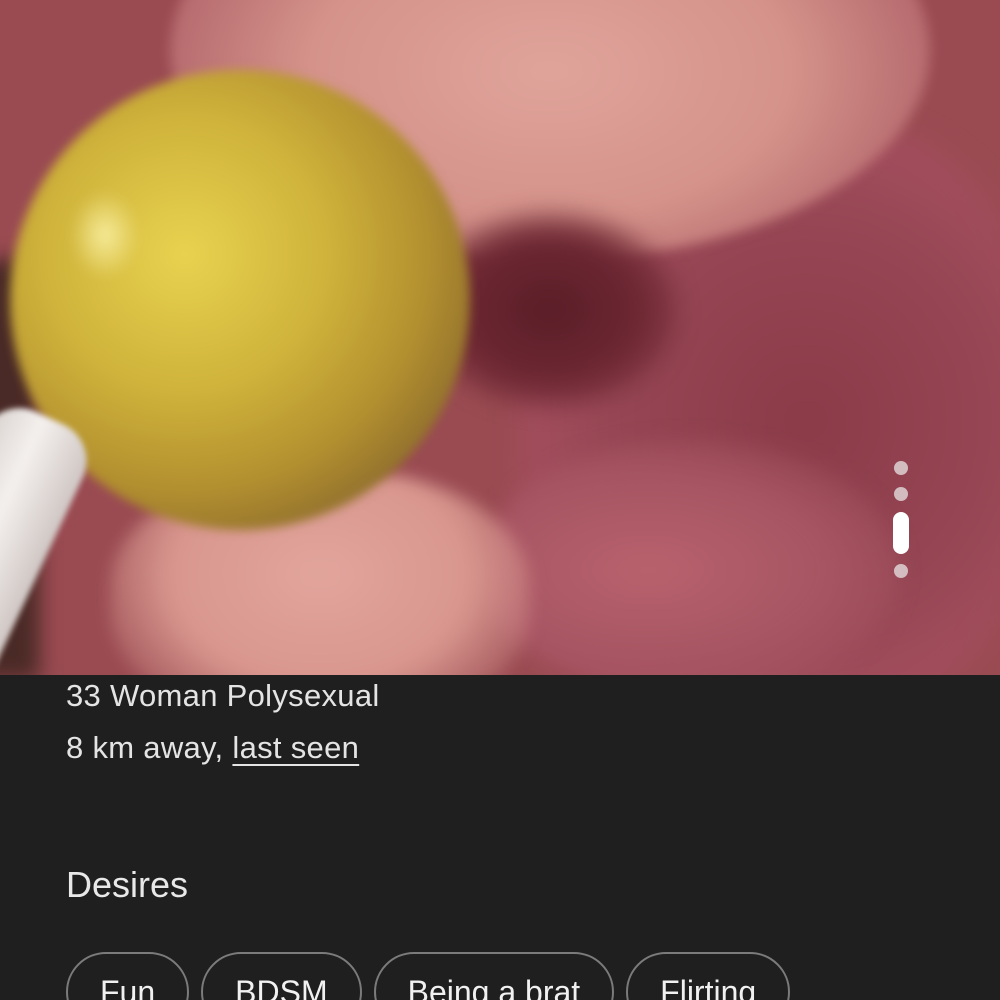 The image size is (1000, 1000). What do you see at coordinates (281, 976) in the screenshot?
I see `desire-chip-bdsm: BDSM` at bounding box center [281, 976].